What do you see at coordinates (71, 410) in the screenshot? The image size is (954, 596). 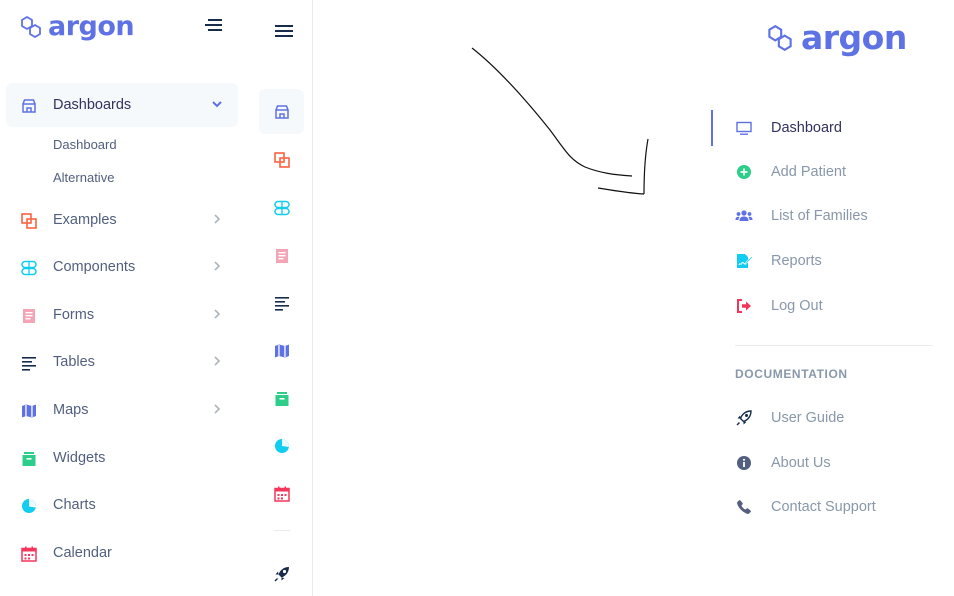 I see `sidebar-item-label: Maps` at bounding box center [71, 410].